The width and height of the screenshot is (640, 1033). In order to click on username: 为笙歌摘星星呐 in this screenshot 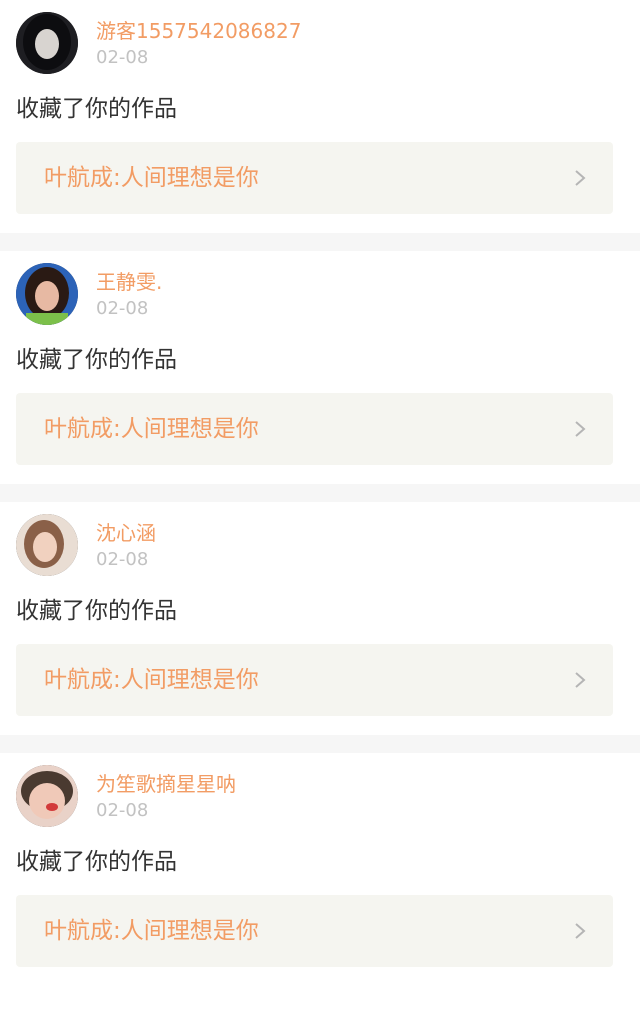, I will do `click(166, 784)`.